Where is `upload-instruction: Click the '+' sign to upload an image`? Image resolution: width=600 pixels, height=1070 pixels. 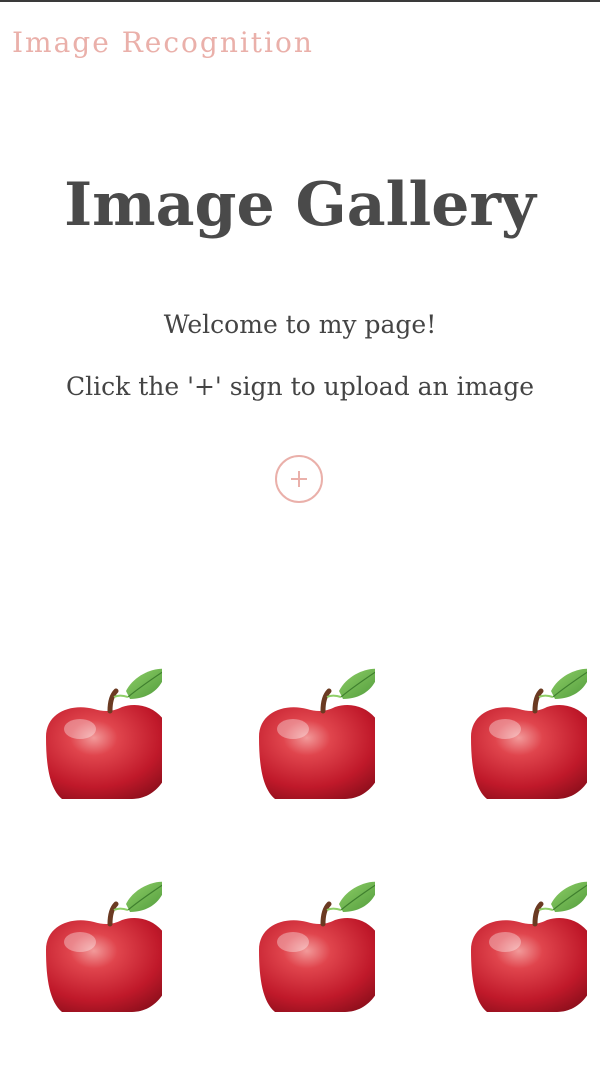
upload-instruction: Click the '+' sign to upload an image is located at coordinates (300, 386).